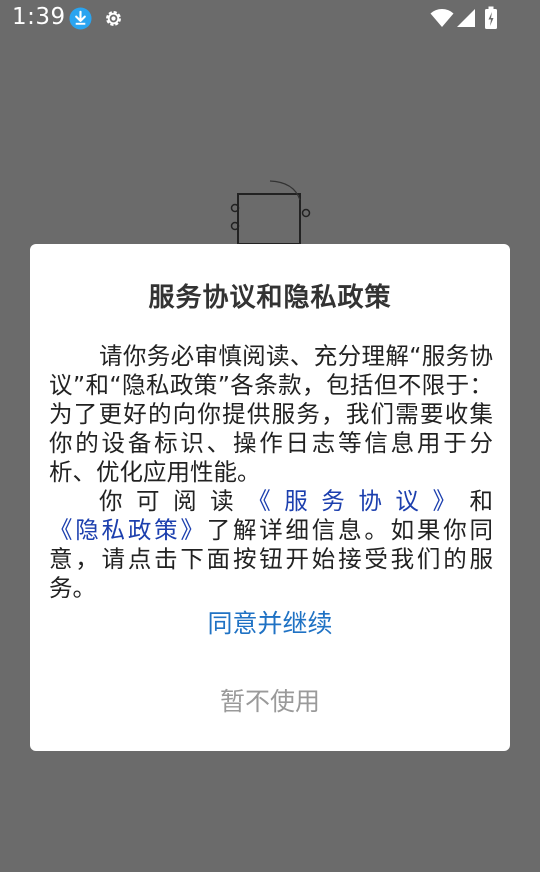 The height and width of the screenshot is (872, 540). What do you see at coordinates (270, 298) in the screenshot?
I see `dialog-title: 服务协议和隐私政策` at bounding box center [270, 298].